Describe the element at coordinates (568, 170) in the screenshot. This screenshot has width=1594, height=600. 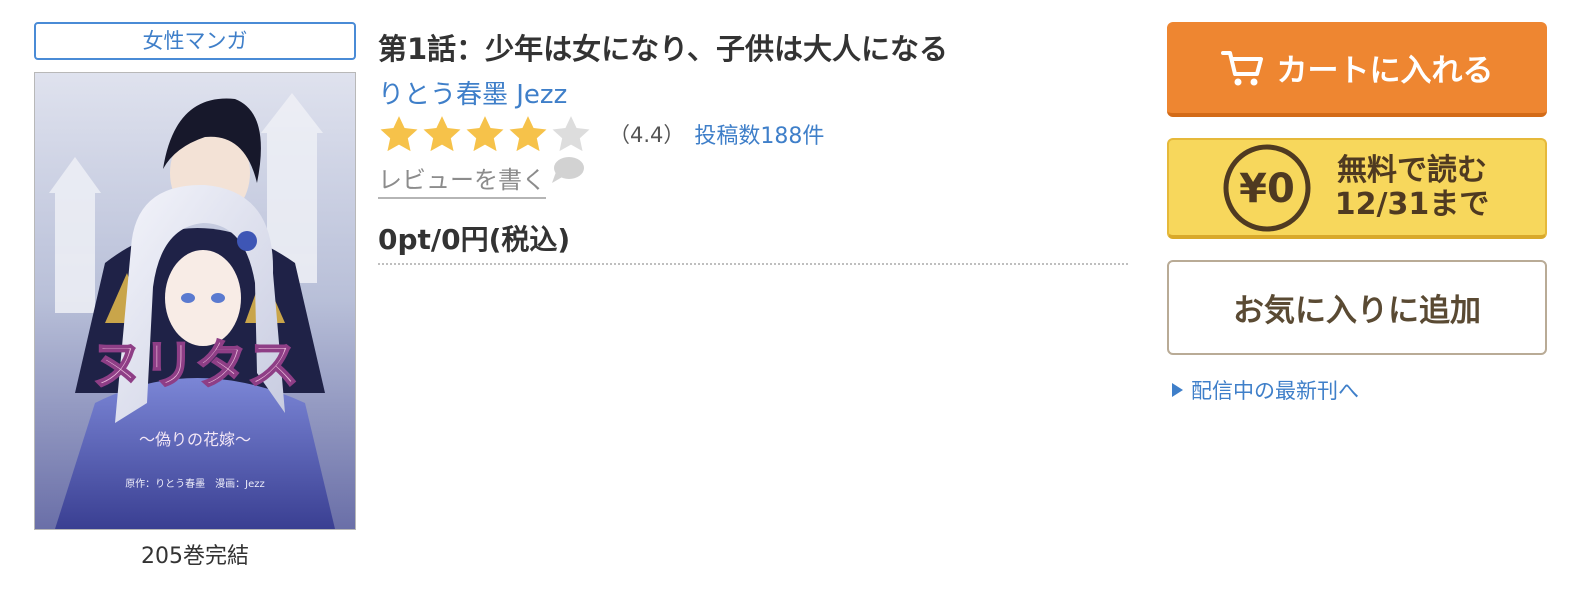
I see `speech-bubble-icon` at that location.